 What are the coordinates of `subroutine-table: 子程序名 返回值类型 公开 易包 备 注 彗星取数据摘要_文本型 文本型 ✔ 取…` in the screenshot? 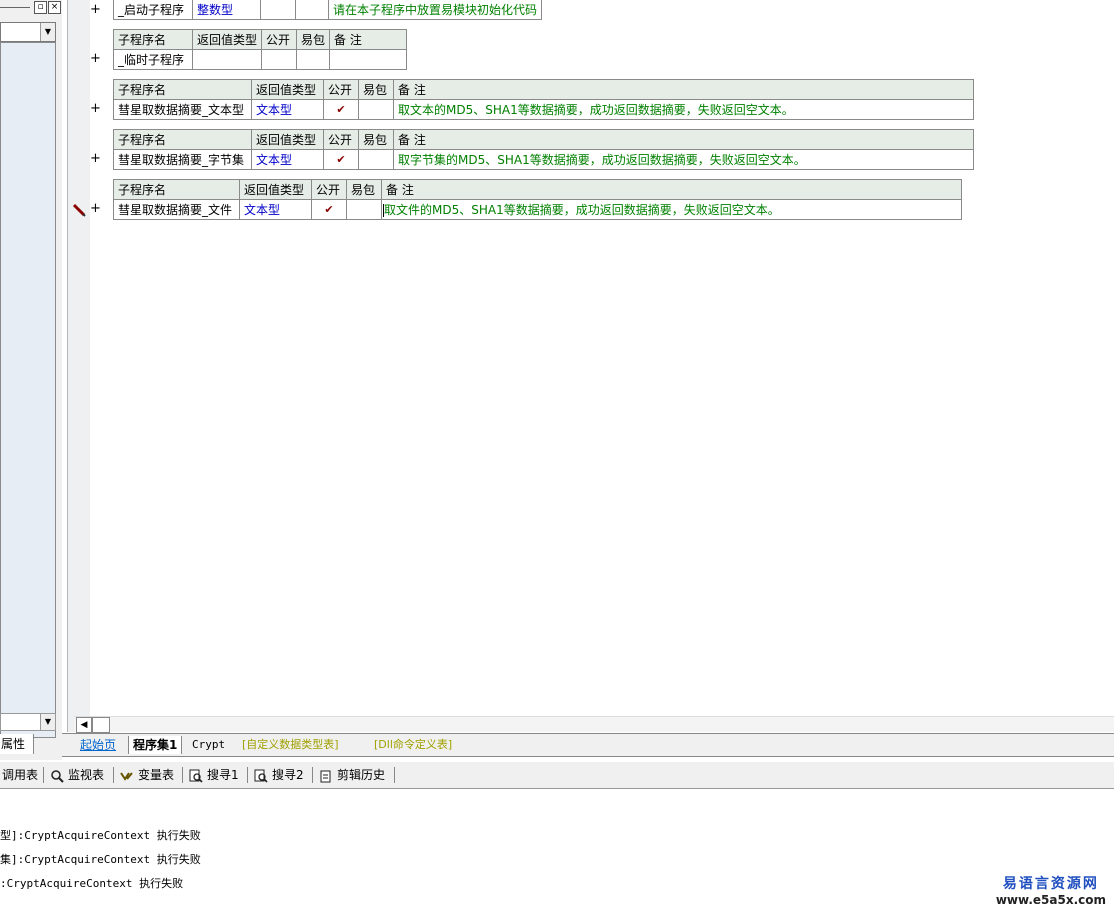 It's located at (543, 99).